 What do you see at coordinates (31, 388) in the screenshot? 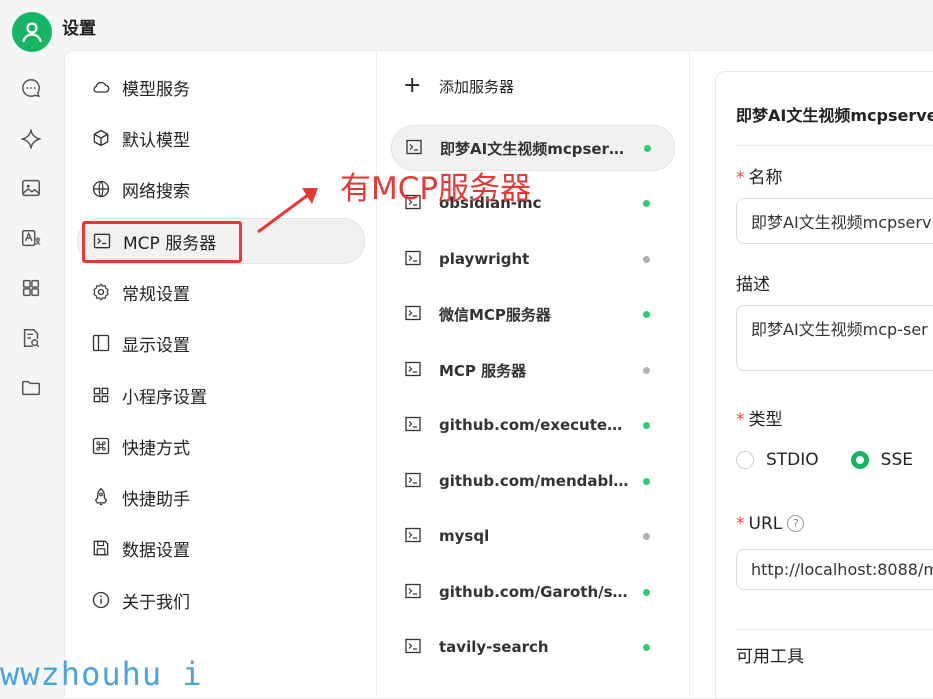
I see `folder-icon` at bounding box center [31, 388].